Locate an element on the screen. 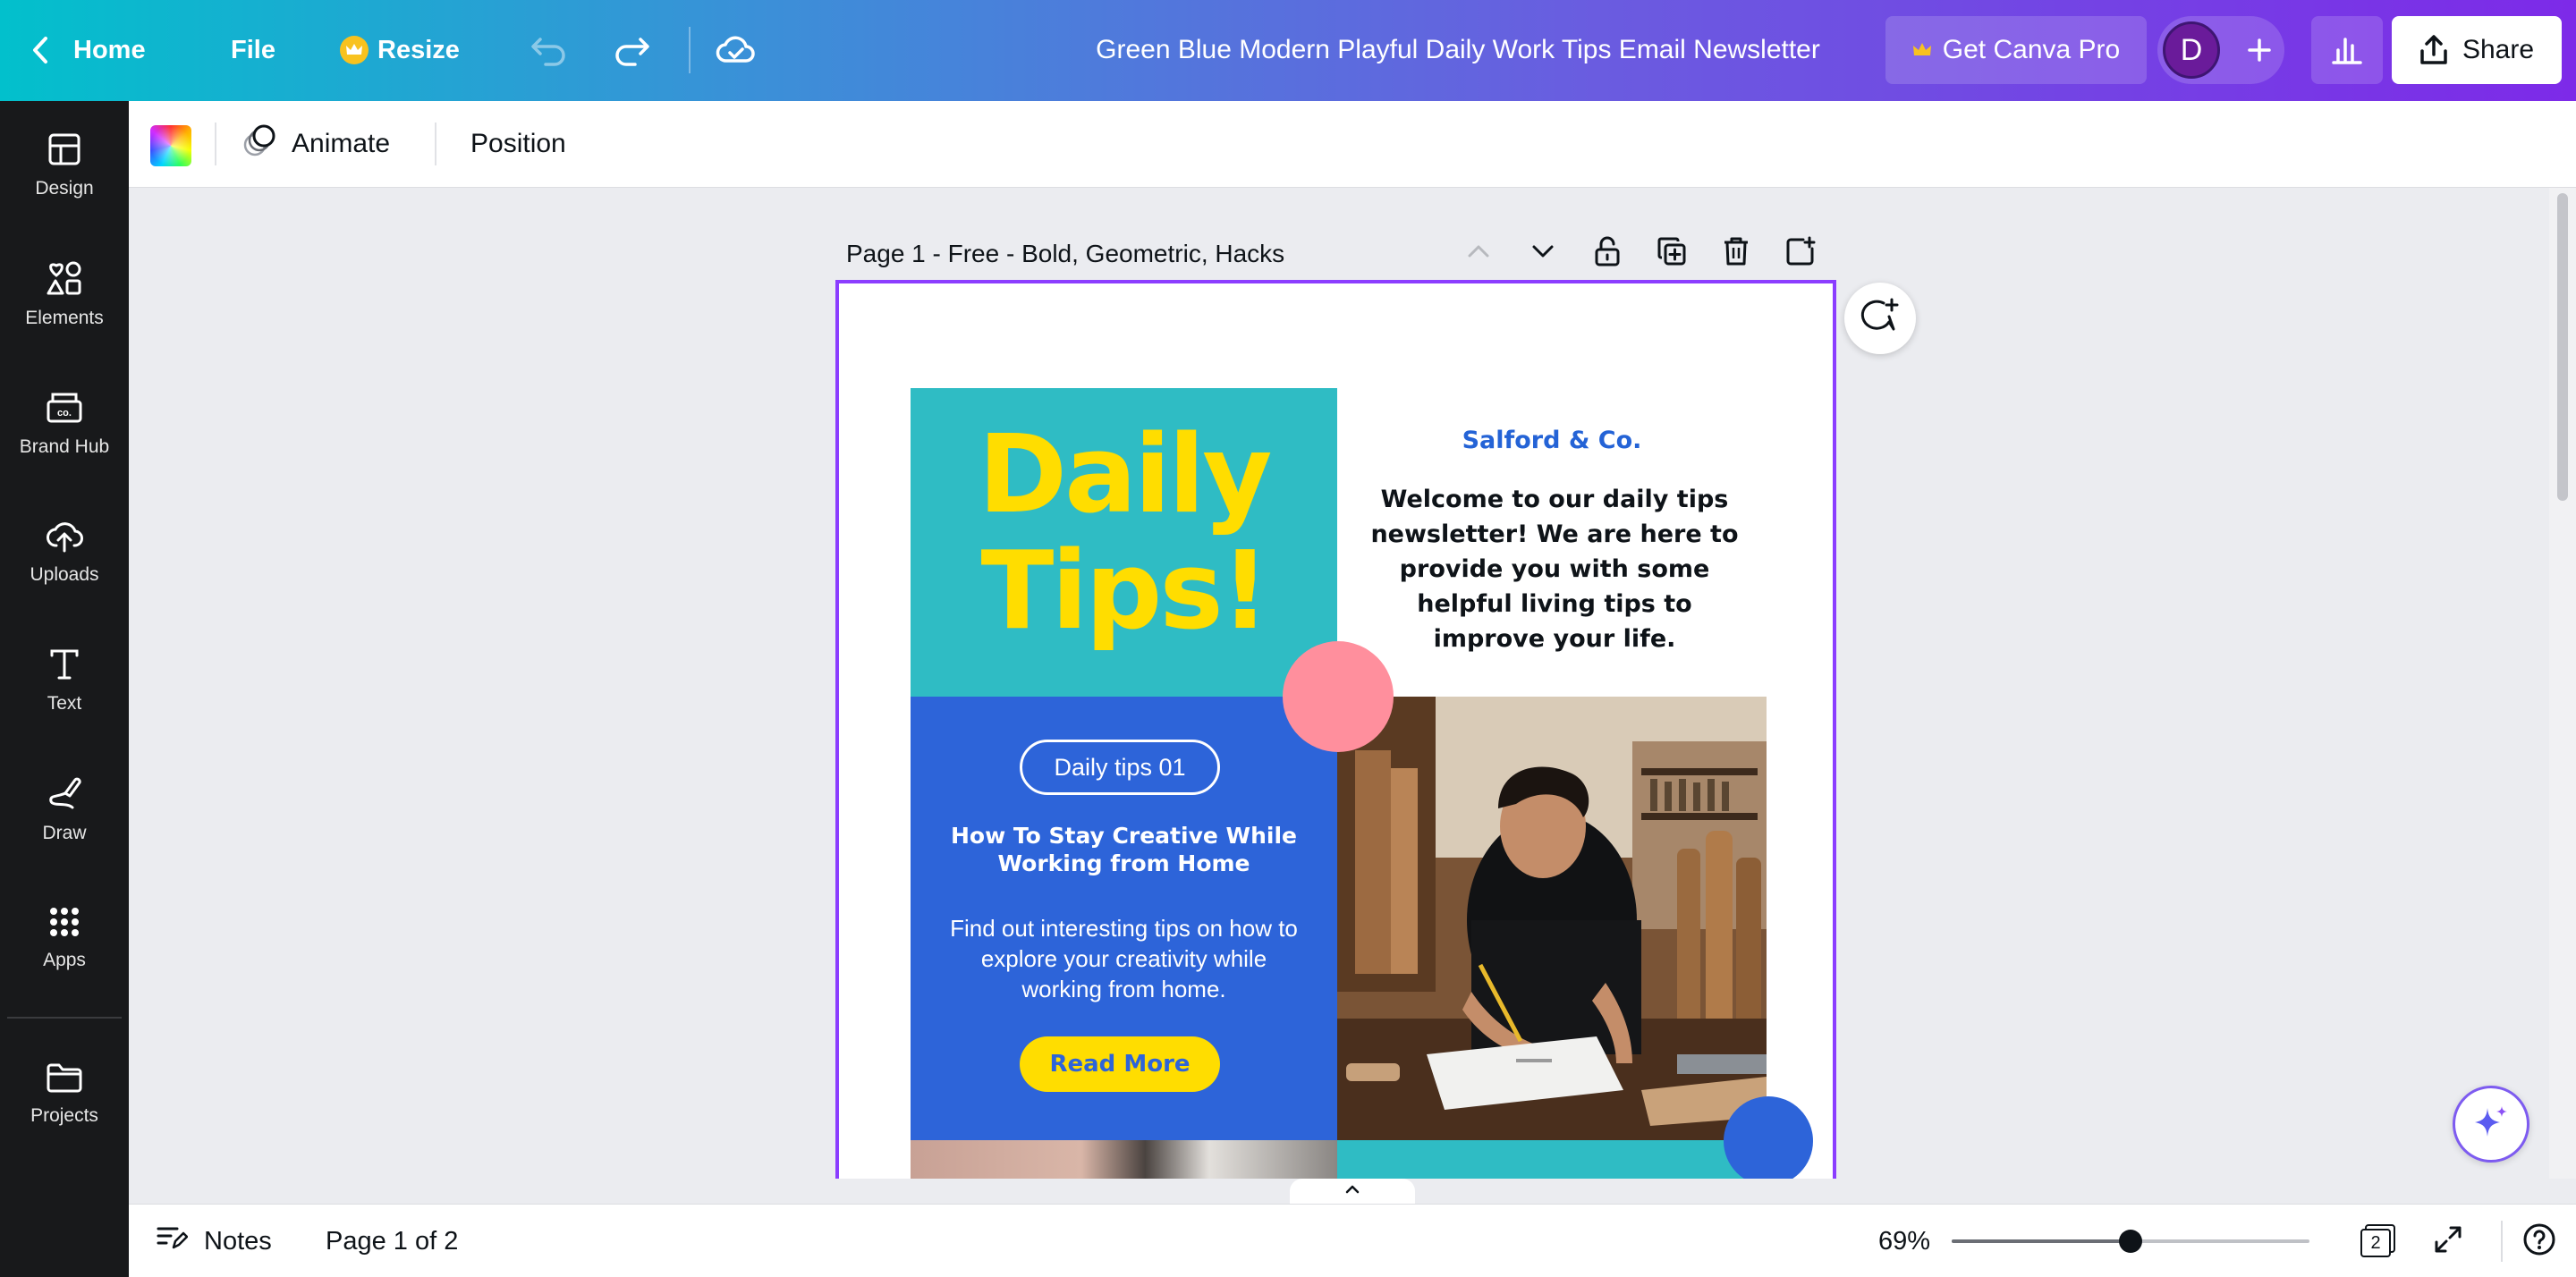 Image resolution: width=2576 pixels, height=1277 pixels. sidebar-item-label: Design is located at coordinates (64, 188).